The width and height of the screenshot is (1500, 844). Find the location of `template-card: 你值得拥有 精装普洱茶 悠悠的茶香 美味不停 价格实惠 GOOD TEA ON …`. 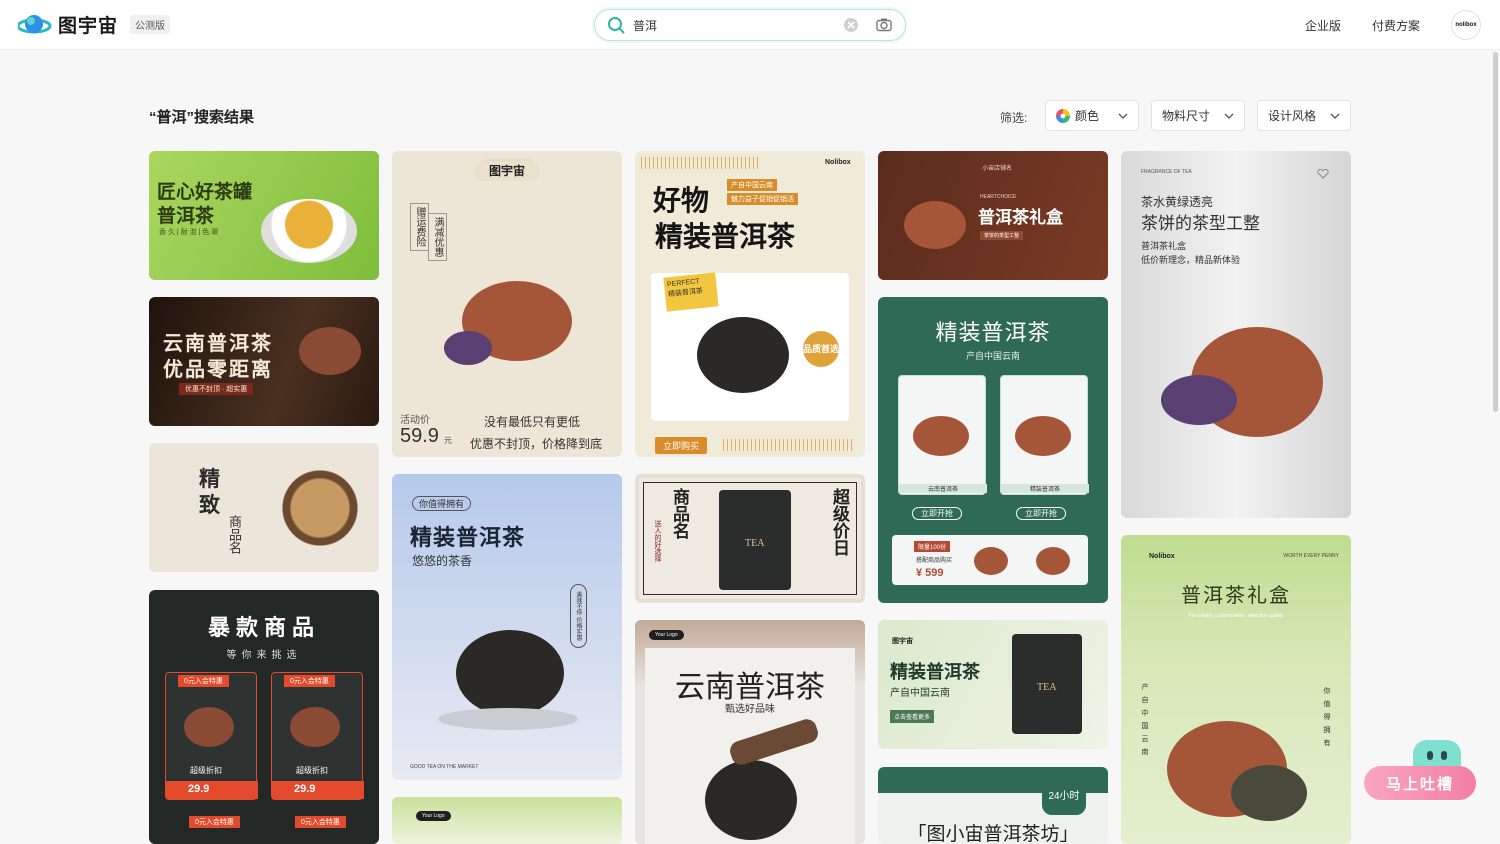

template-card: 你值得拥有 精装普洱茶 悠悠的茶香 美味不停 价格实惠 GOOD TEA ON … is located at coordinates (507, 627).